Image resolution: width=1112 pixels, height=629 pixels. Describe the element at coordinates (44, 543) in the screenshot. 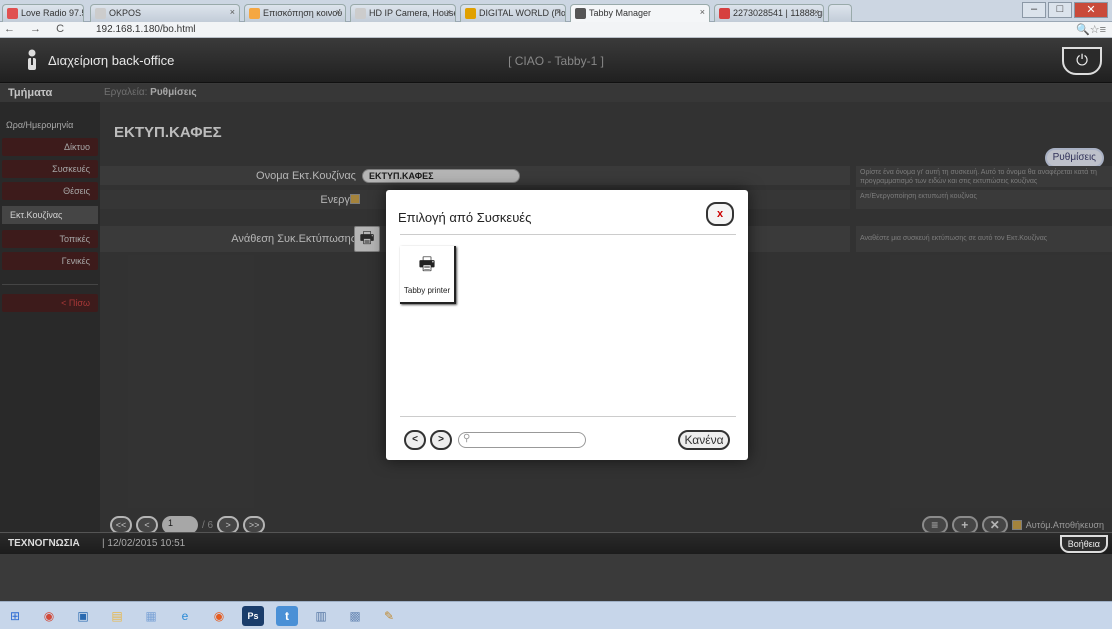

I see `company-name: ΤΕΧΝΟΓΝΩΣΙΑ` at that location.